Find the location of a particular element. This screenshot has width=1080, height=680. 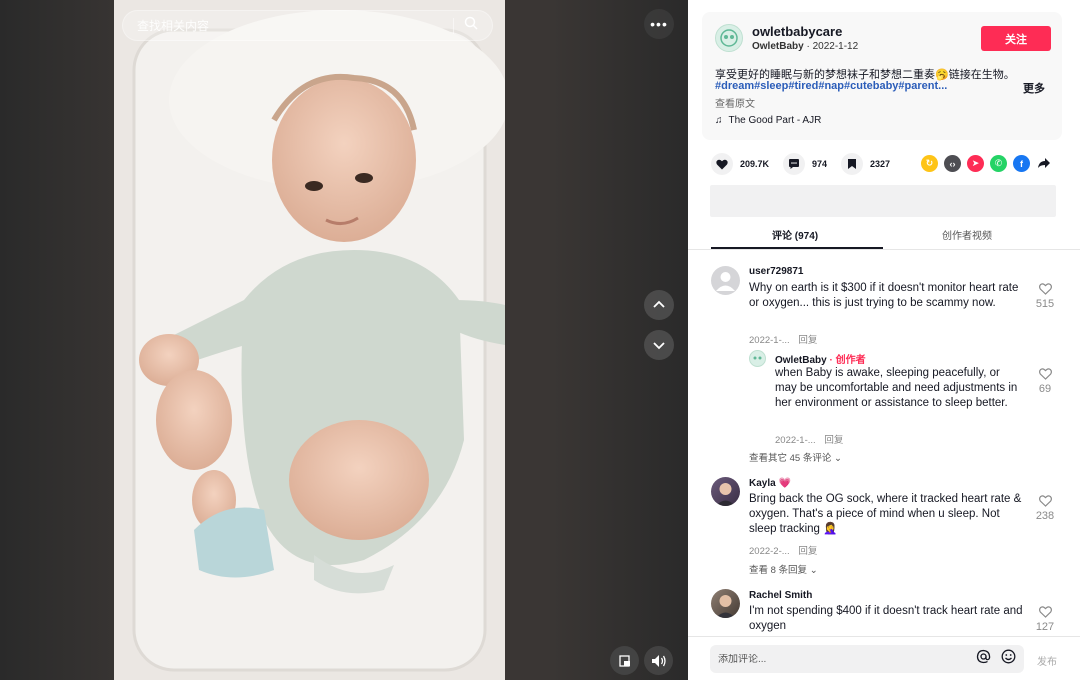

comment-like: 238 is located at coordinates (1045, 508).